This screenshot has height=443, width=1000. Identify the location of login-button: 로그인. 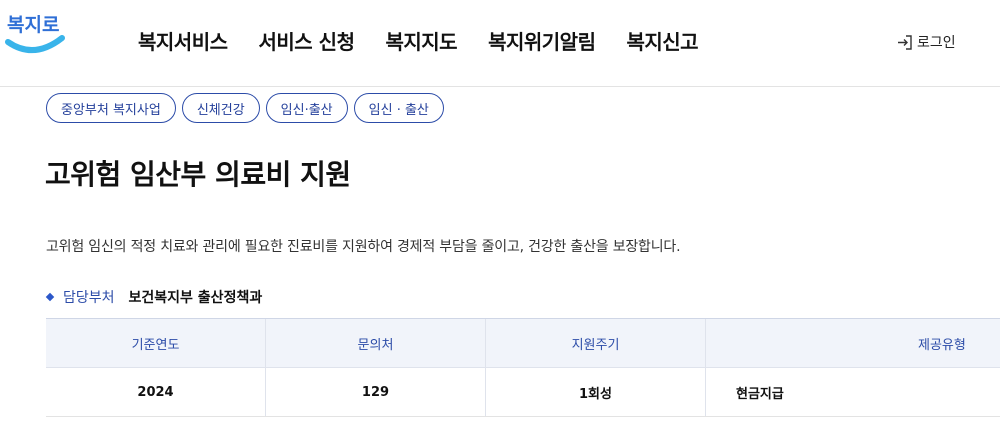
(926, 42).